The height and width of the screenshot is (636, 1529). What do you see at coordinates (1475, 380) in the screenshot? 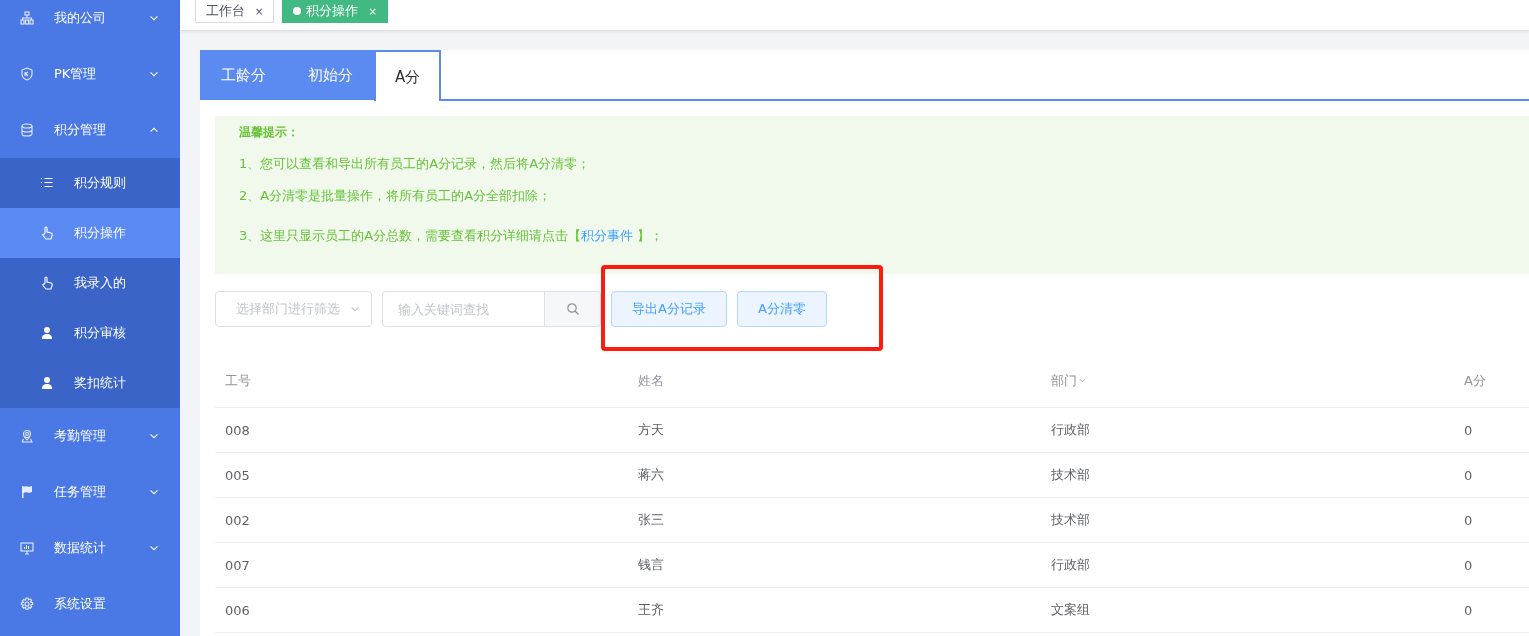
I see `column-header: A分` at bounding box center [1475, 380].